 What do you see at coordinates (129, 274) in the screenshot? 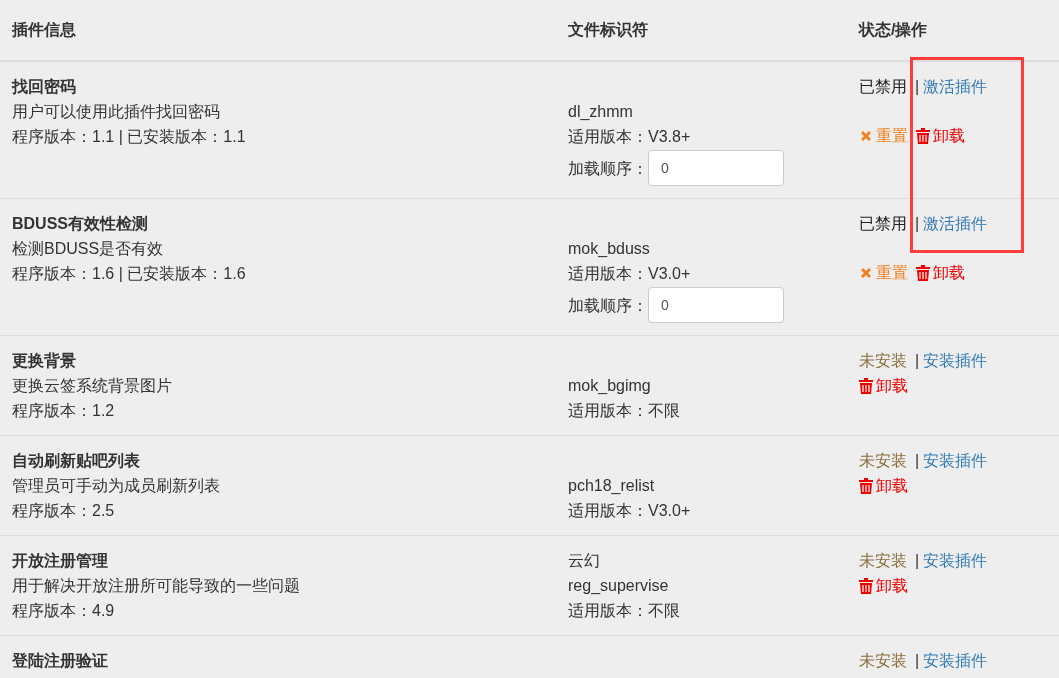
I see `version-text: 程序版本：1.6 | 已安装版本：1.6` at bounding box center [129, 274].